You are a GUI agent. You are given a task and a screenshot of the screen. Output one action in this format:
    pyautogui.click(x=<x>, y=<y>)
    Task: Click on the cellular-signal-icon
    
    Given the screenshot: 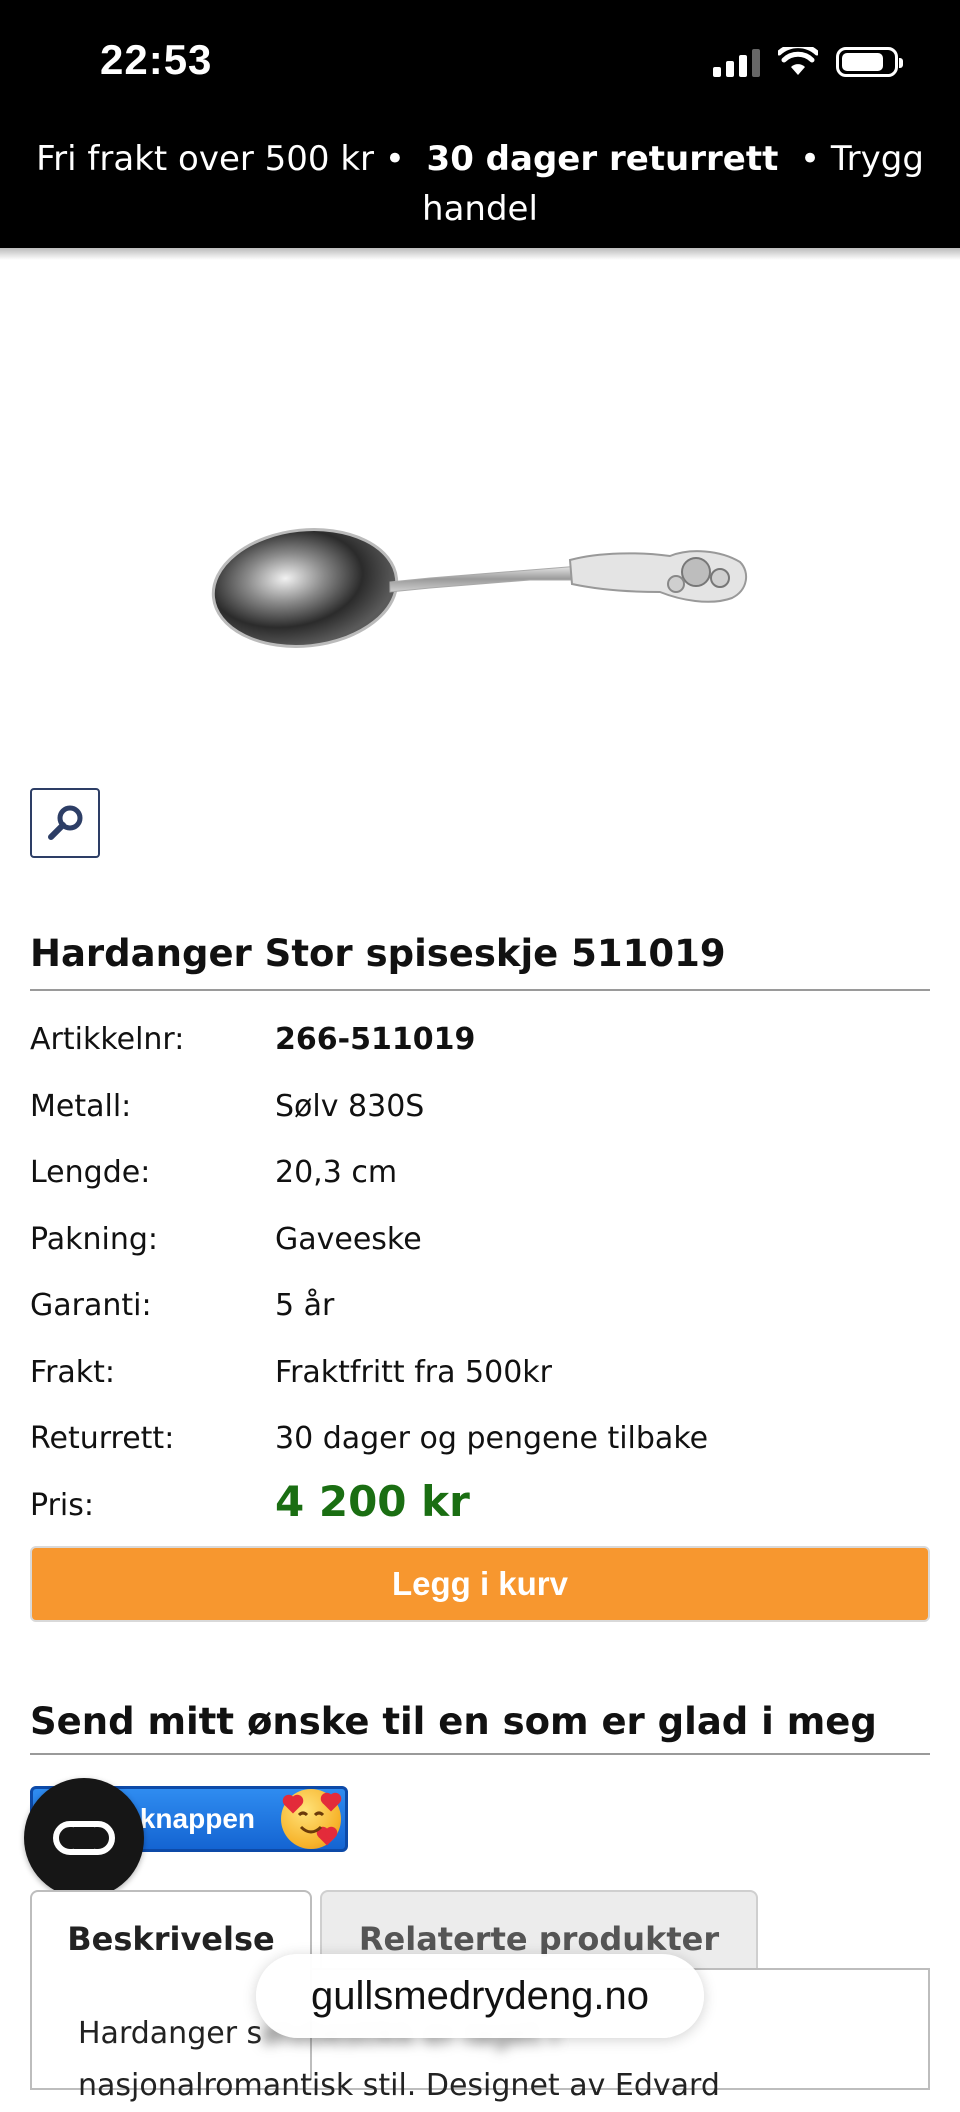 What is the action you would take?
    pyautogui.click(x=736, y=62)
    